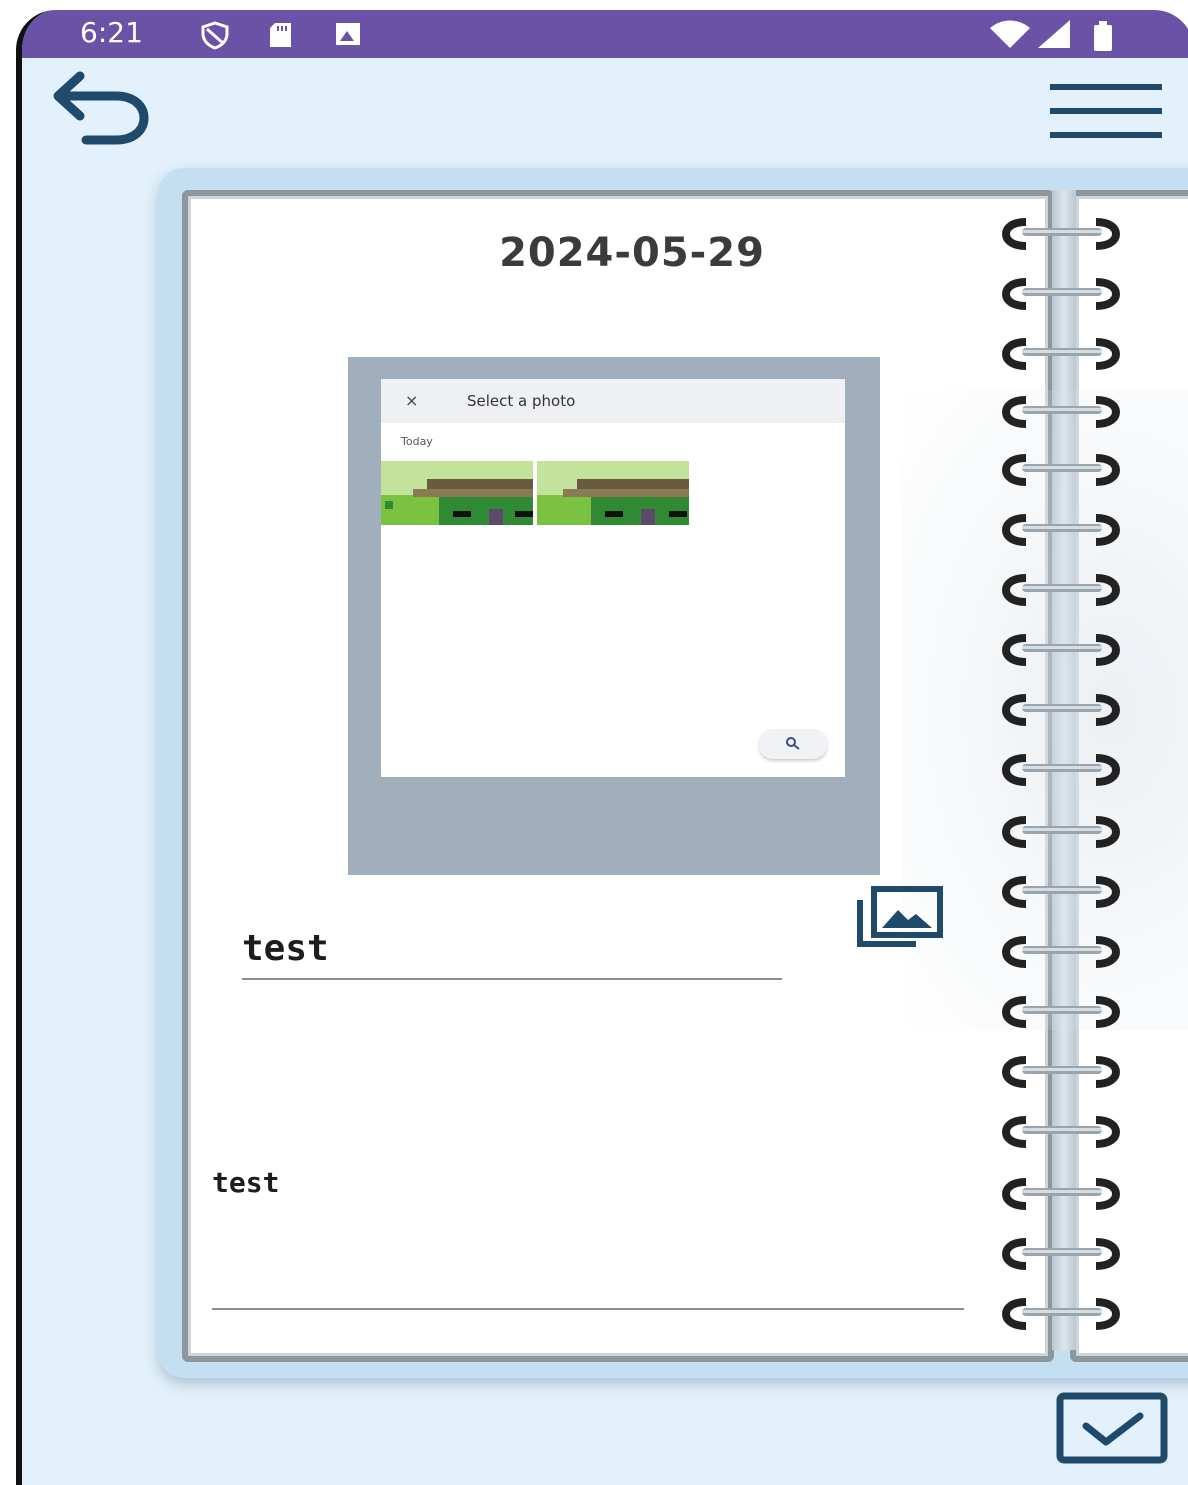 The height and width of the screenshot is (1485, 1188). I want to click on shield-icon, so click(215, 35).